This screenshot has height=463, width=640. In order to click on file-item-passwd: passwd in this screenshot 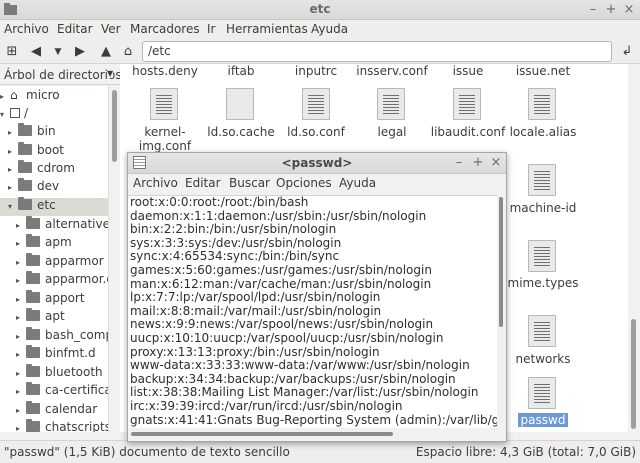, I will do `click(543, 420)`.